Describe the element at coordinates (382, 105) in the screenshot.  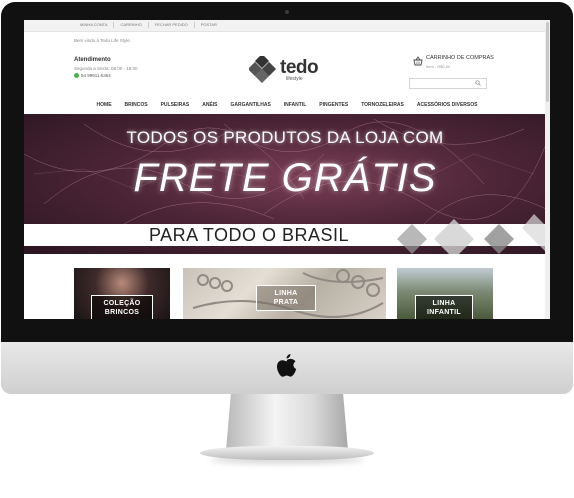
I see `nav-item-tornozeleiras: TORNOZELEIRAS` at that location.